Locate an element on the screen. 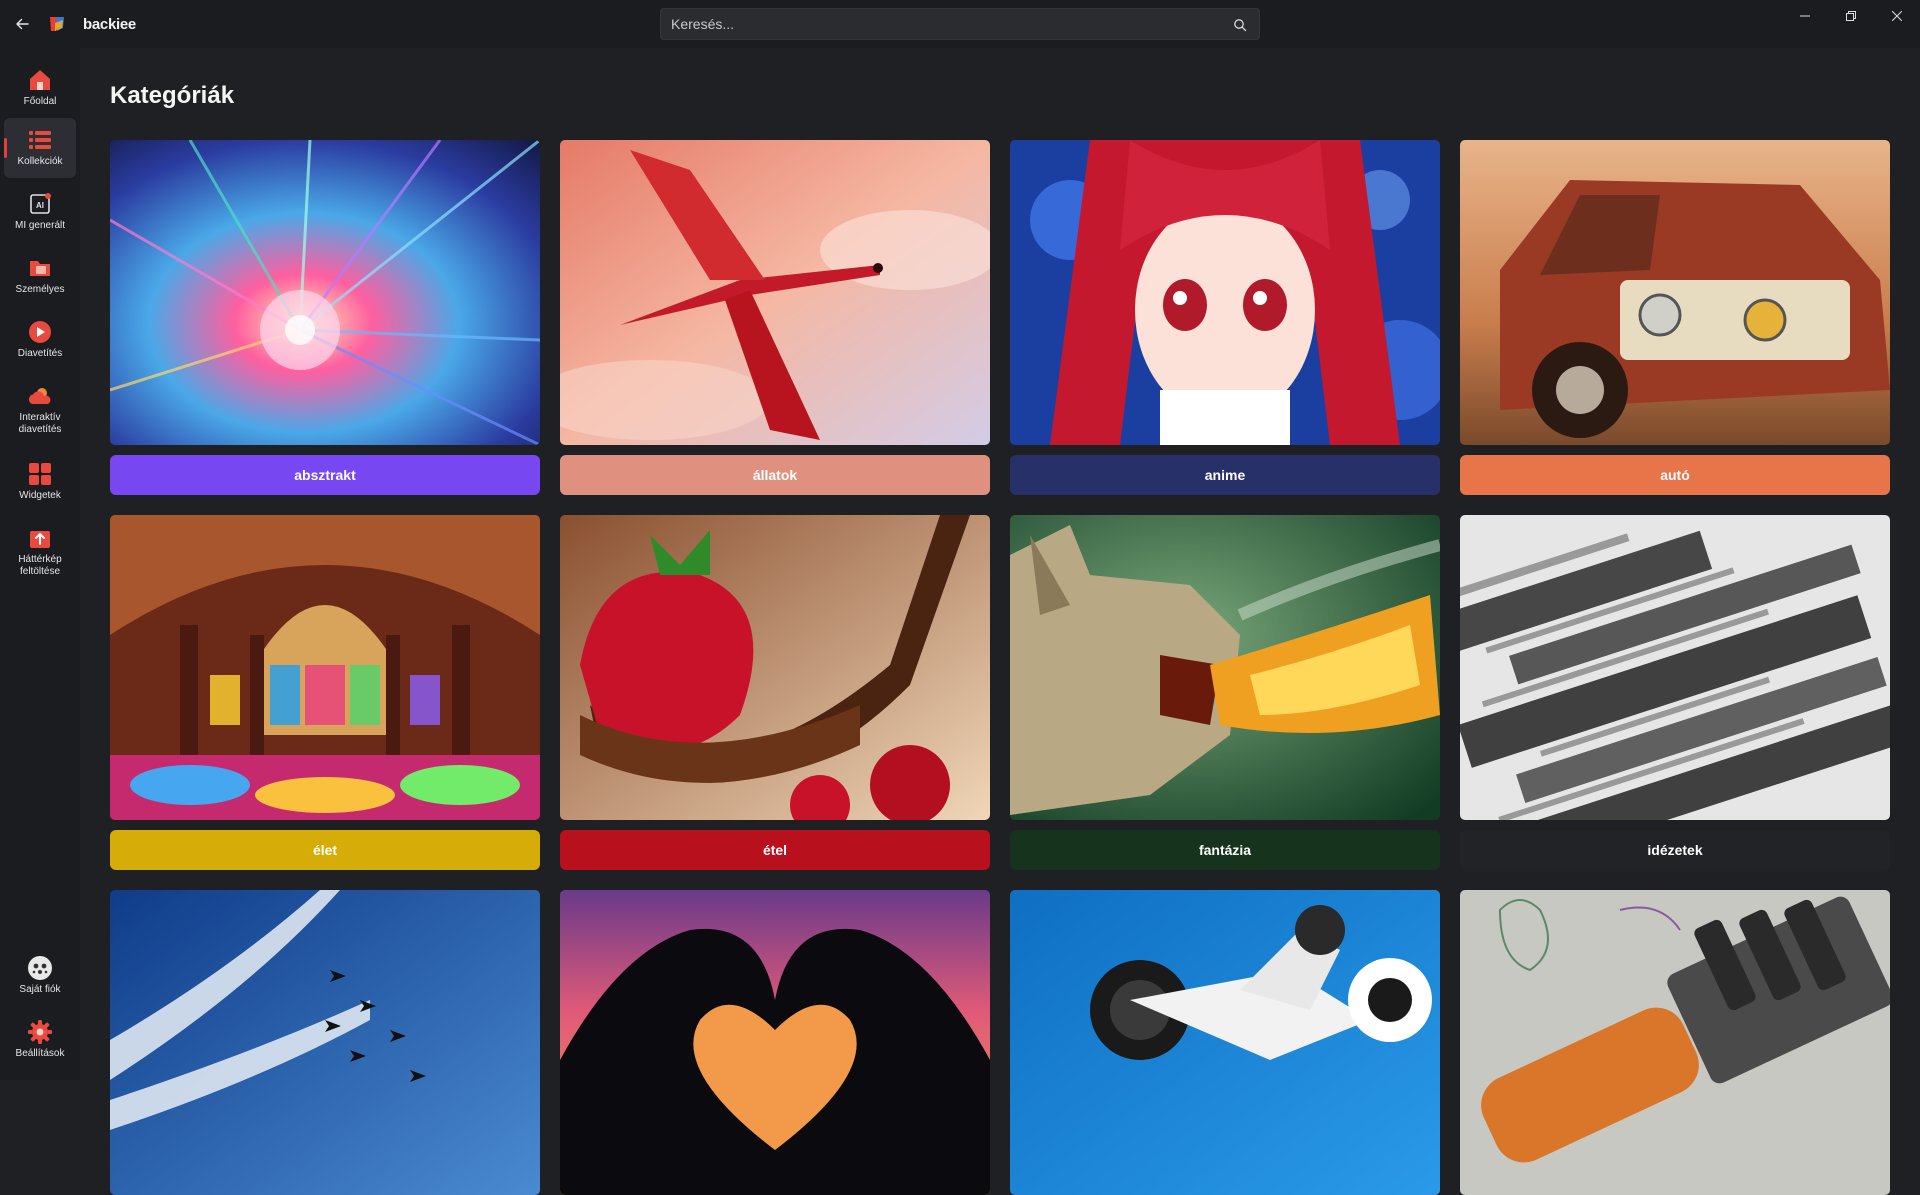 The height and width of the screenshot is (1195, 1920). sidebar-item-label: Diavetítés is located at coordinates (40, 353).